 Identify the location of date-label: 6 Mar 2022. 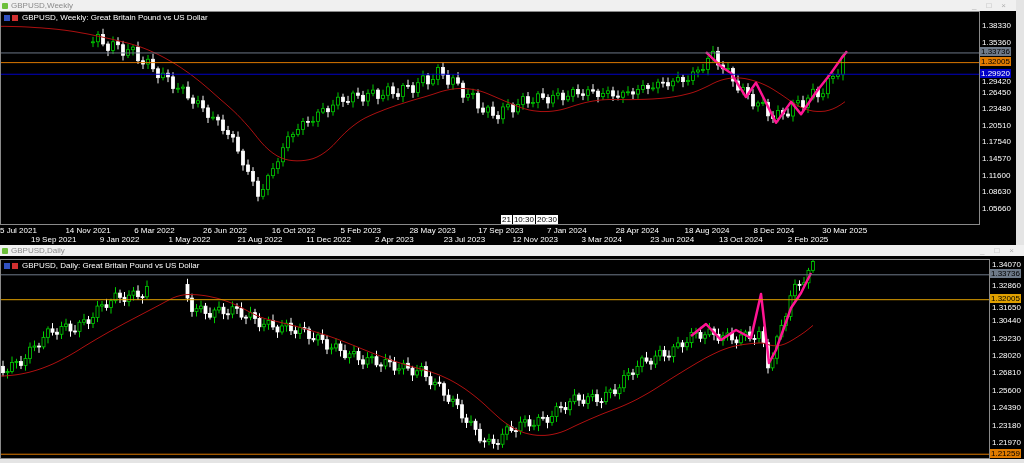
(154, 231).